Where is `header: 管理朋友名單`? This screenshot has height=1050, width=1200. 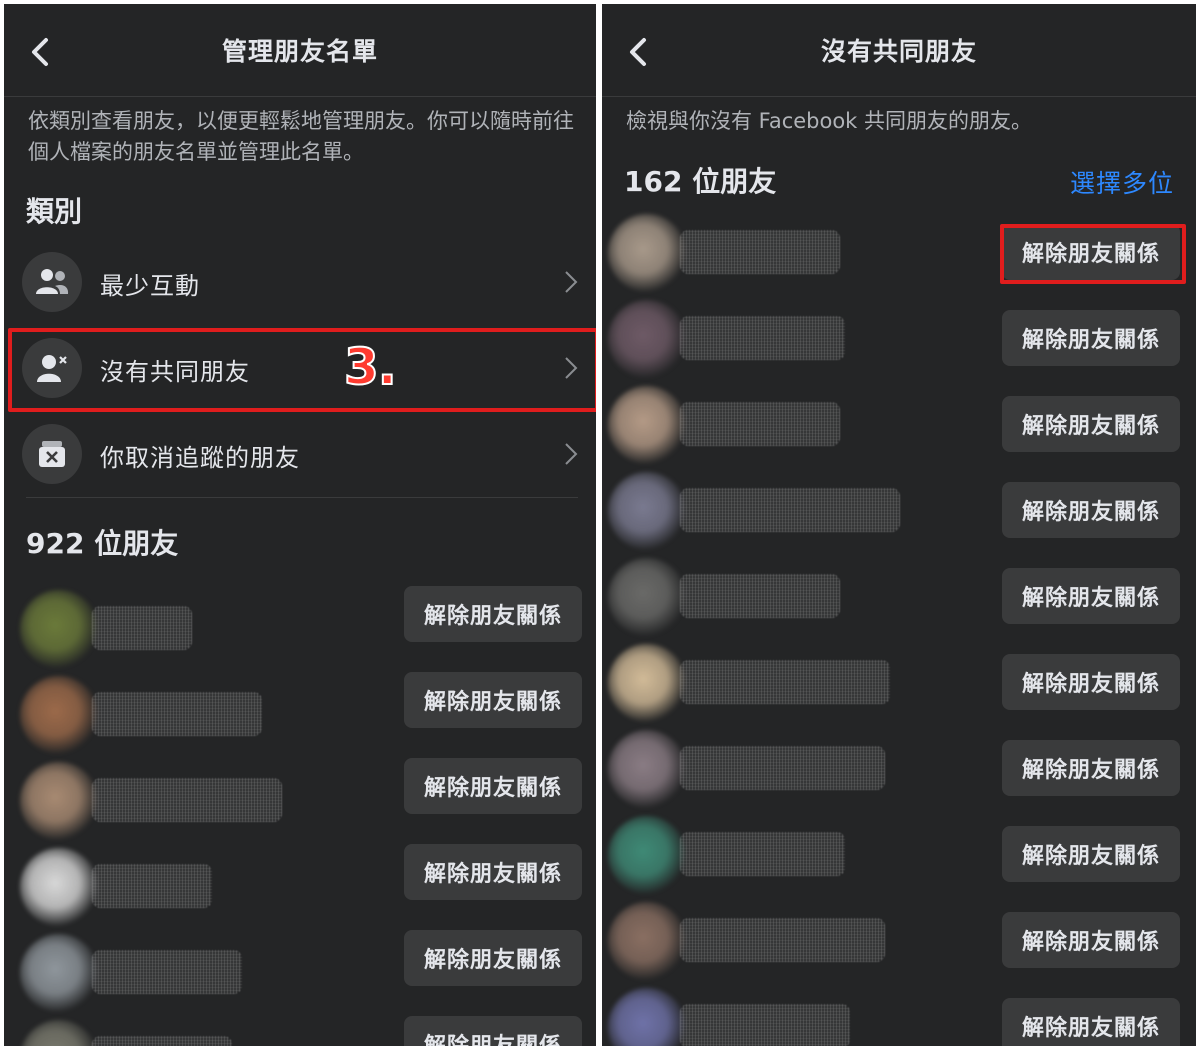 header: 管理朋友名單 is located at coordinates (300, 50).